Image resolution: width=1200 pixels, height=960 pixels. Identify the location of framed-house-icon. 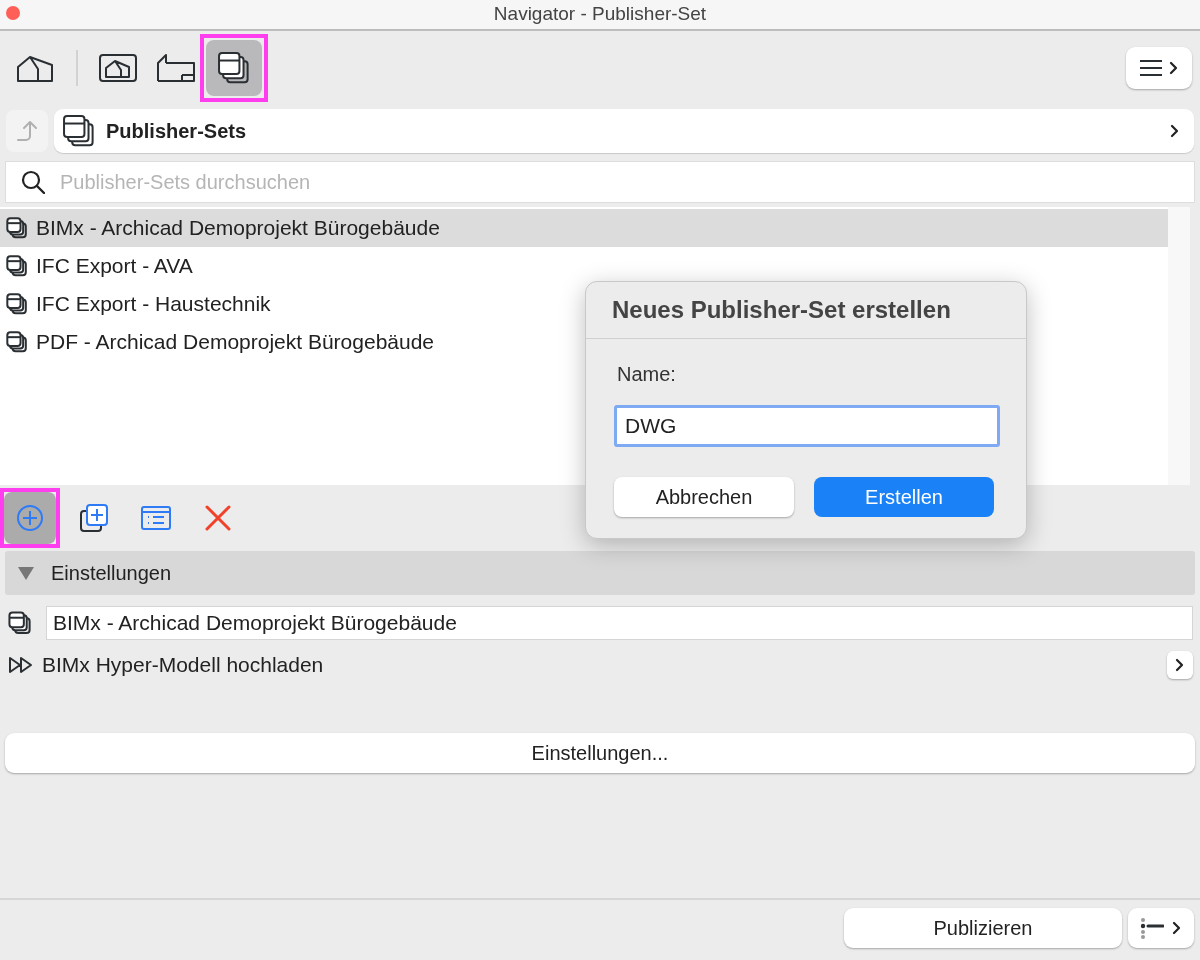
(118, 68).